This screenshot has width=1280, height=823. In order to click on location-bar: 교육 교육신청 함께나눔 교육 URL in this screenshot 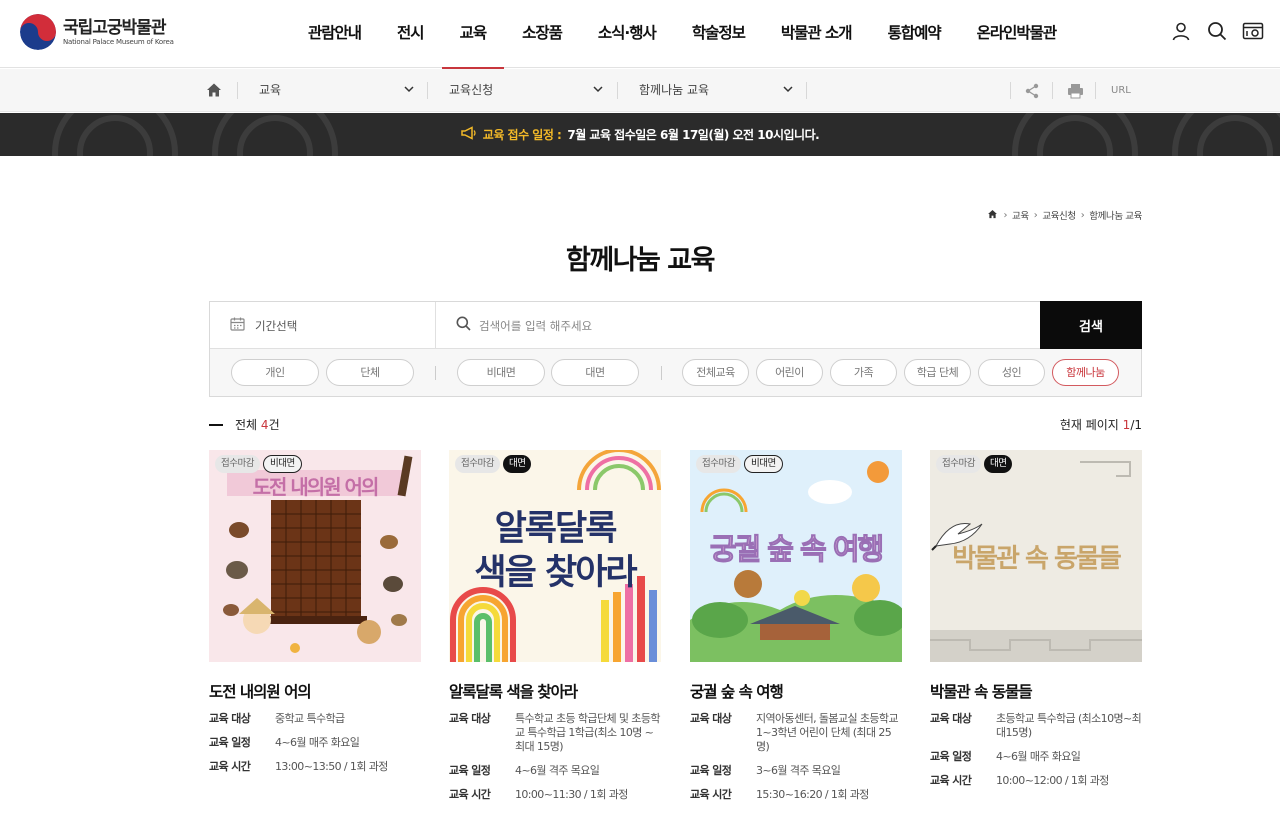, I will do `click(640, 90)`.